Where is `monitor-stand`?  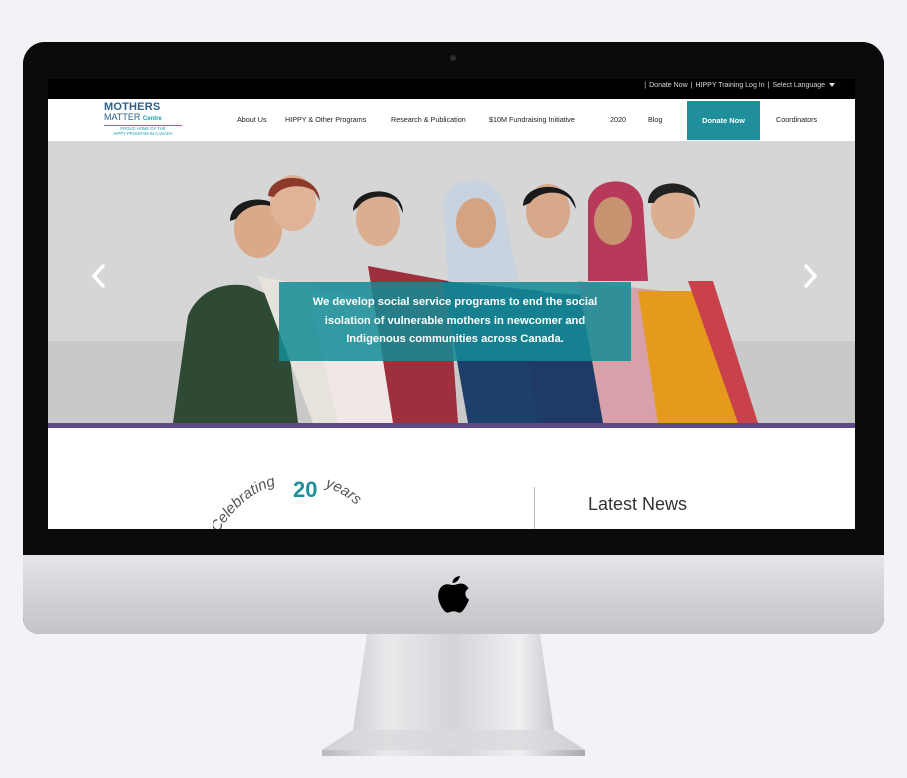 monitor-stand is located at coordinates (453, 695).